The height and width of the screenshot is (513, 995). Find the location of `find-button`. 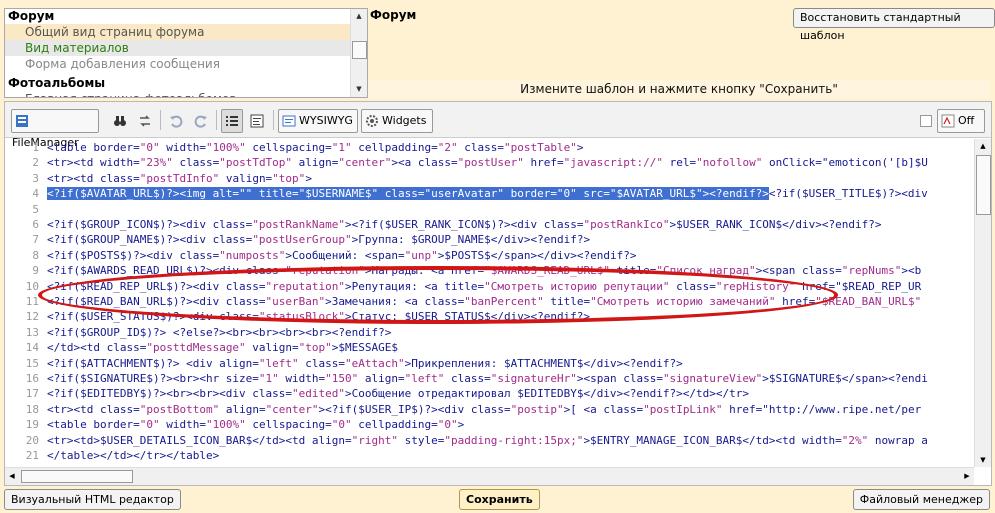

find-button is located at coordinates (120, 121).